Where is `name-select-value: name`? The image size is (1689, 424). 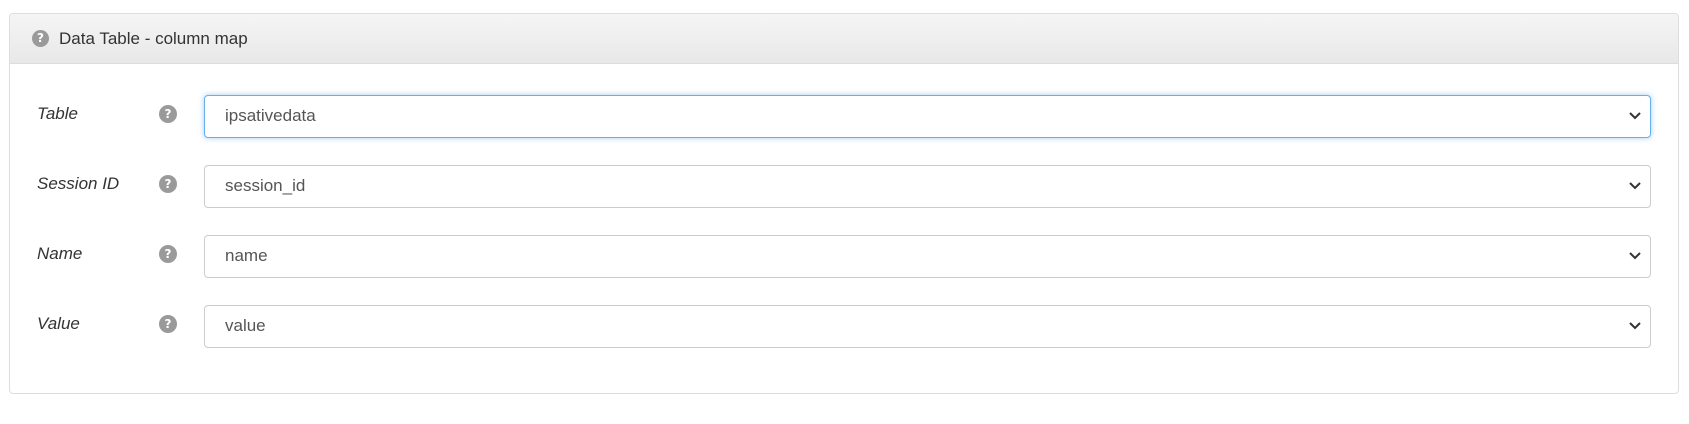
name-select-value: name is located at coordinates (927, 256).